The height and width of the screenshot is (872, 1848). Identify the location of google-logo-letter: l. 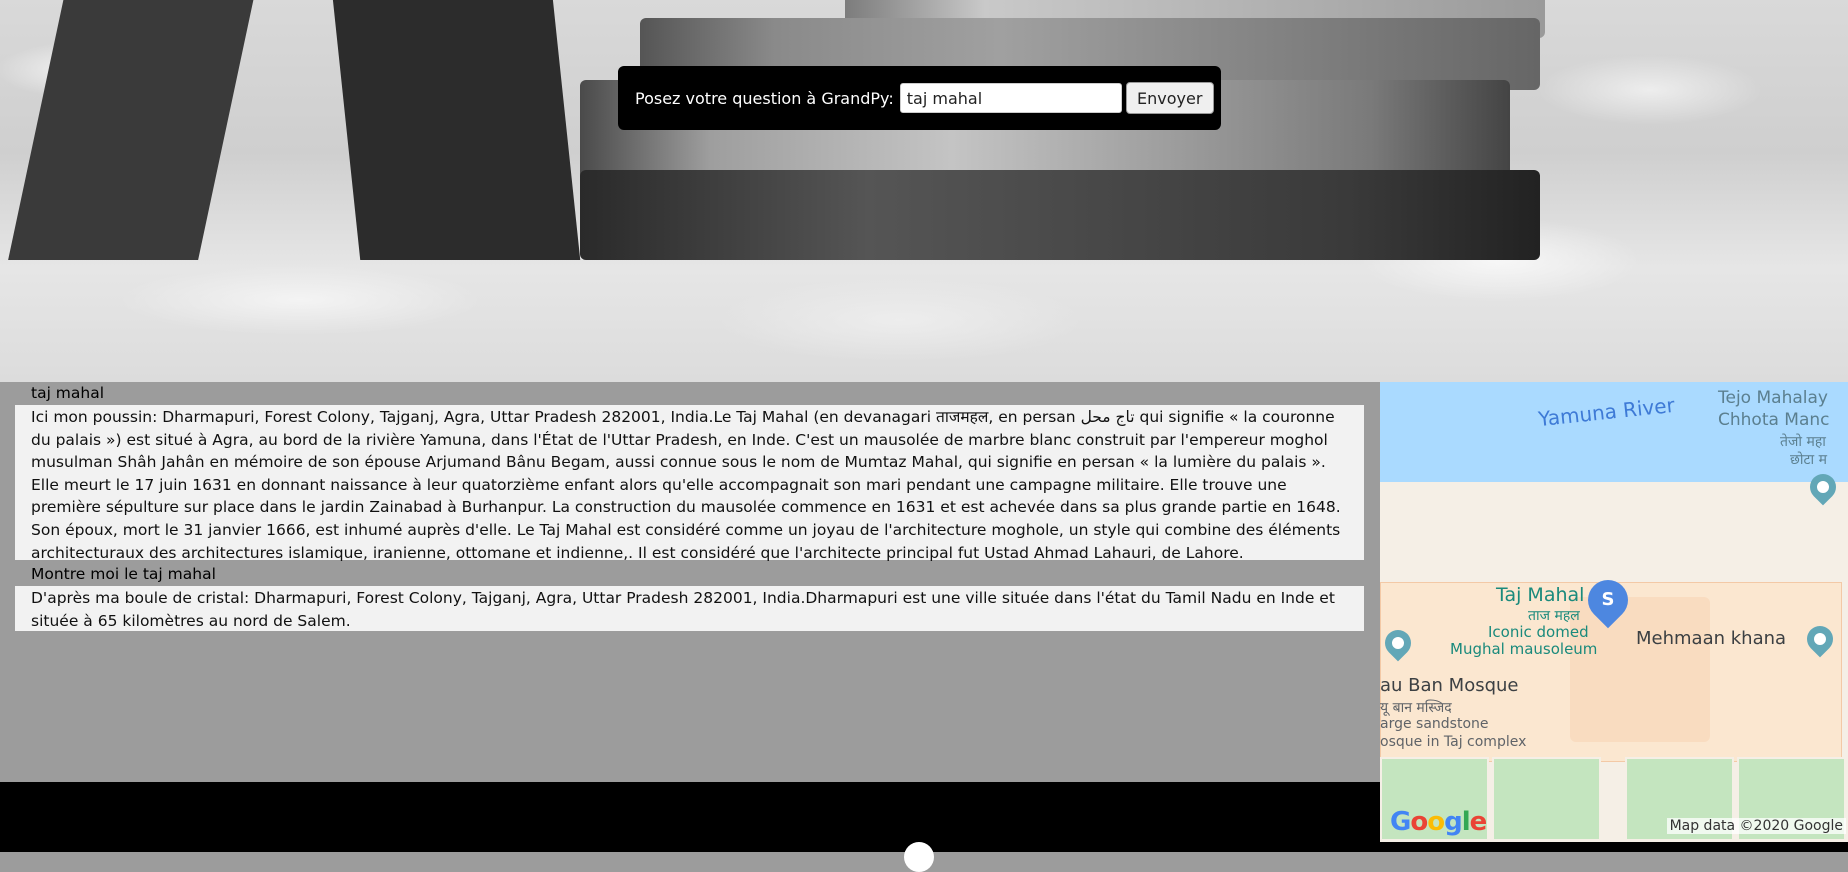
(1466, 822).